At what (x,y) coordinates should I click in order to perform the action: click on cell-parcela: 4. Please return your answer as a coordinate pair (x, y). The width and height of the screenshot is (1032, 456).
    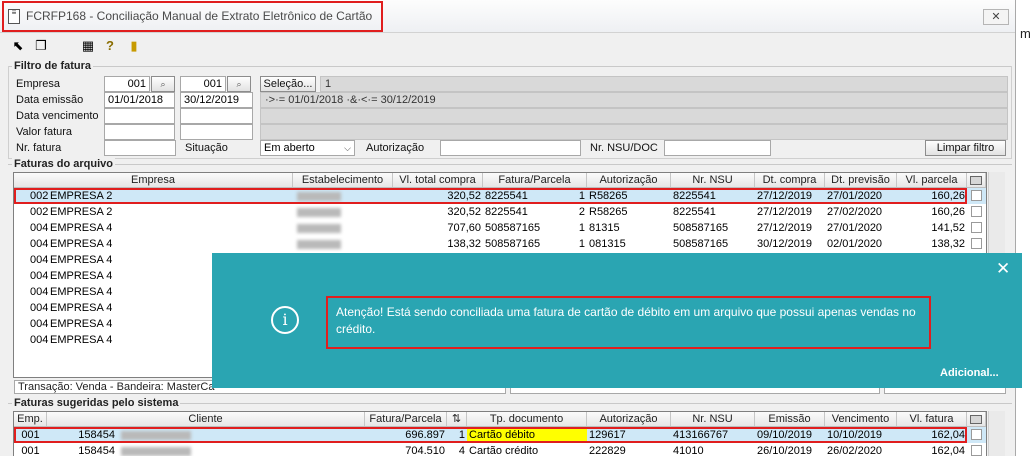
    Looking at the image, I should click on (461, 450).